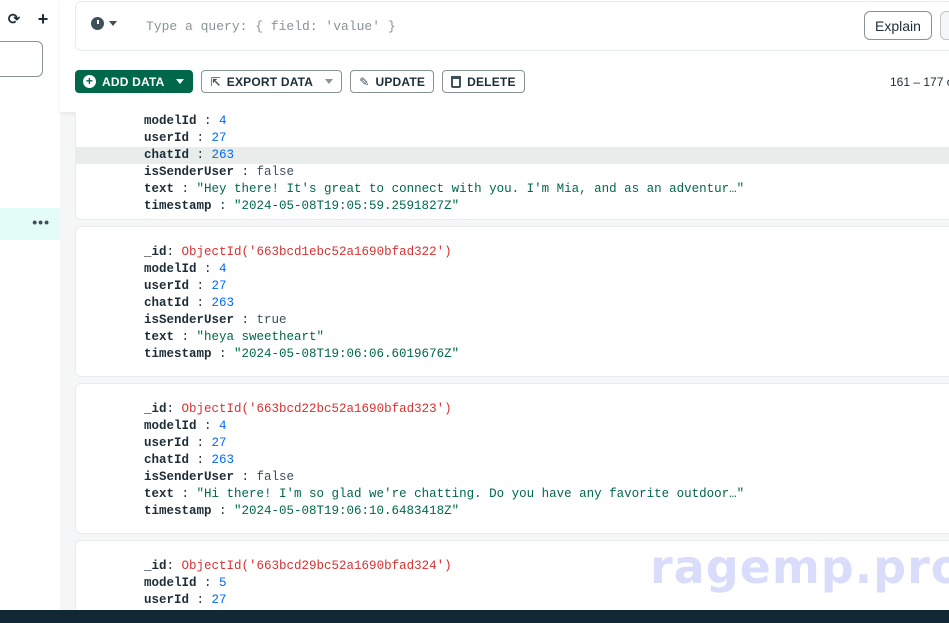 Image resolution: width=949 pixels, height=623 pixels. What do you see at coordinates (215, 81) in the screenshot?
I see `export-icon: ⇱` at bounding box center [215, 81].